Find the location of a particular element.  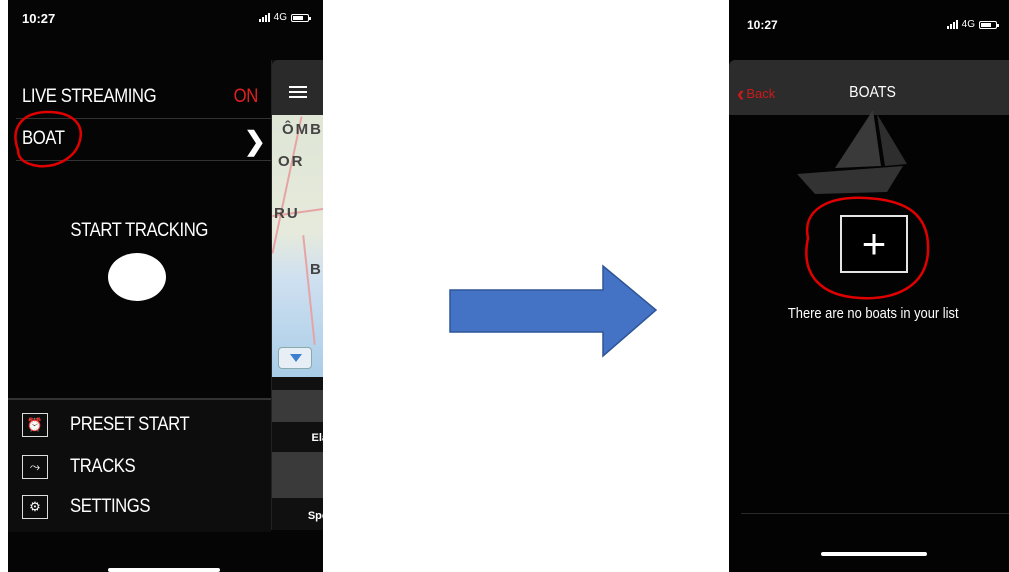

right-arrow-icon is located at coordinates (553, 311).